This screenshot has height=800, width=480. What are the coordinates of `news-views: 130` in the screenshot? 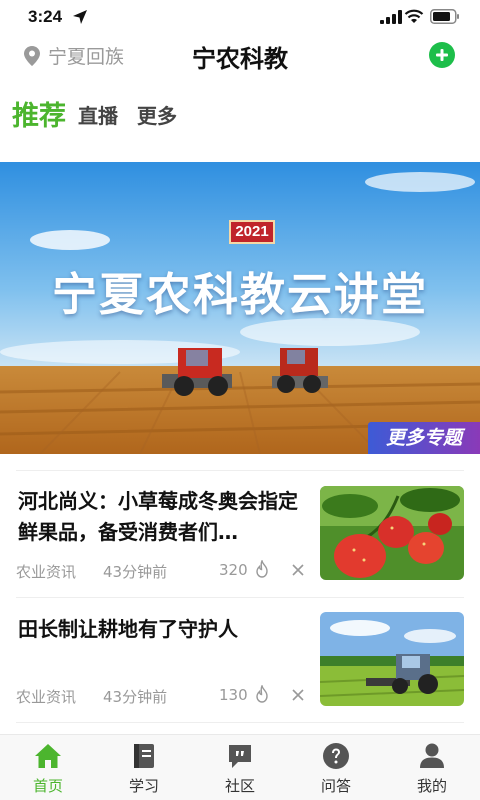 It's located at (233, 695).